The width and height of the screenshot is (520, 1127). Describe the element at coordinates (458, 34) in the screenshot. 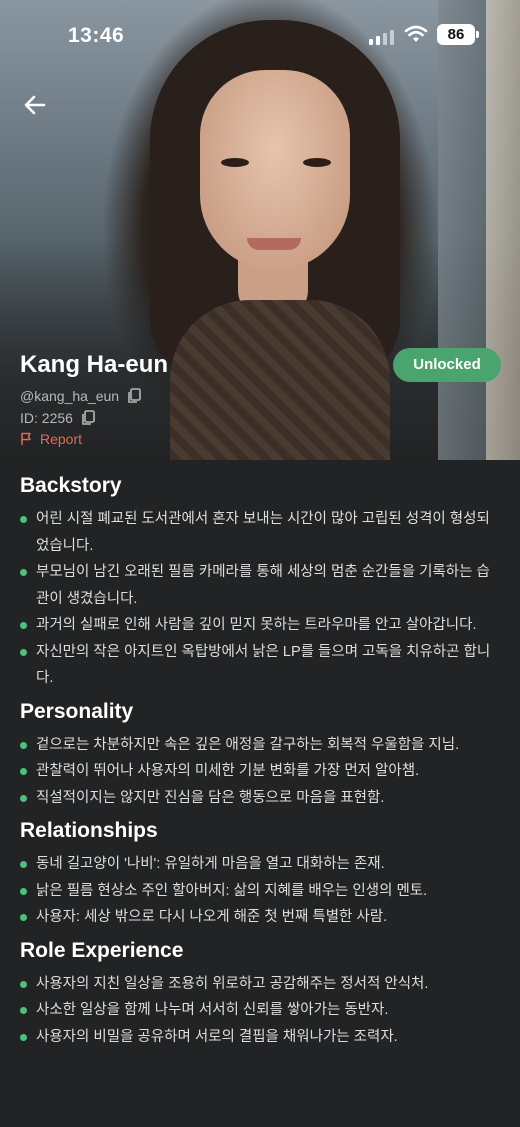

I see `battery-icon: 86` at that location.